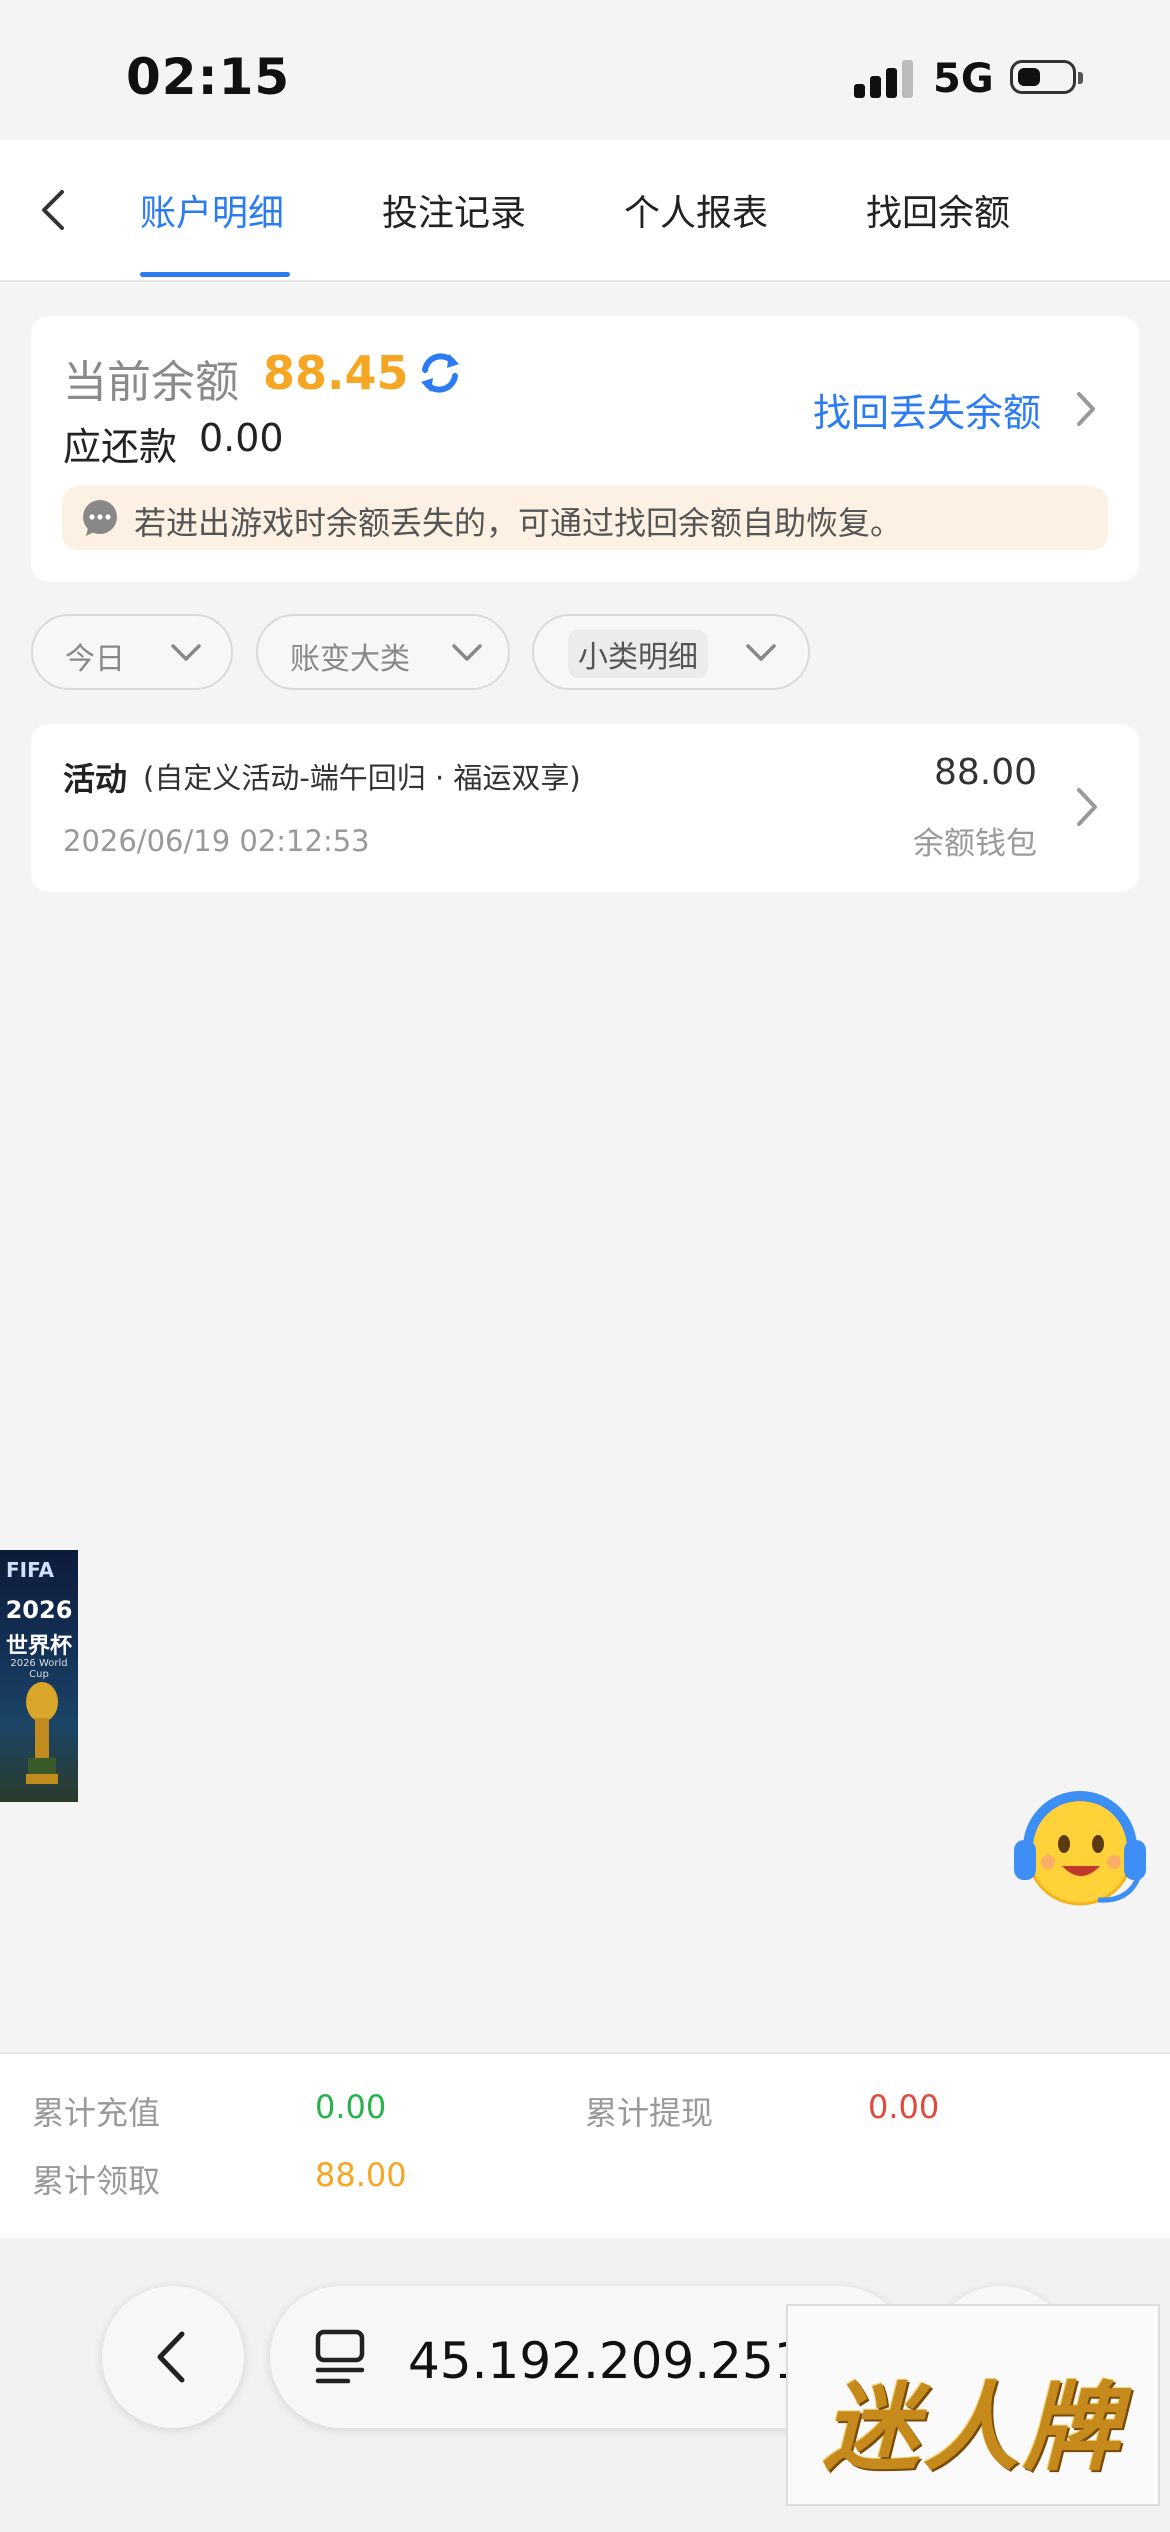 This screenshot has height=2532, width=1170. Describe the element at coordinates (336, 373) in the screenshot. I see `balance-value: 88.45` at that location.